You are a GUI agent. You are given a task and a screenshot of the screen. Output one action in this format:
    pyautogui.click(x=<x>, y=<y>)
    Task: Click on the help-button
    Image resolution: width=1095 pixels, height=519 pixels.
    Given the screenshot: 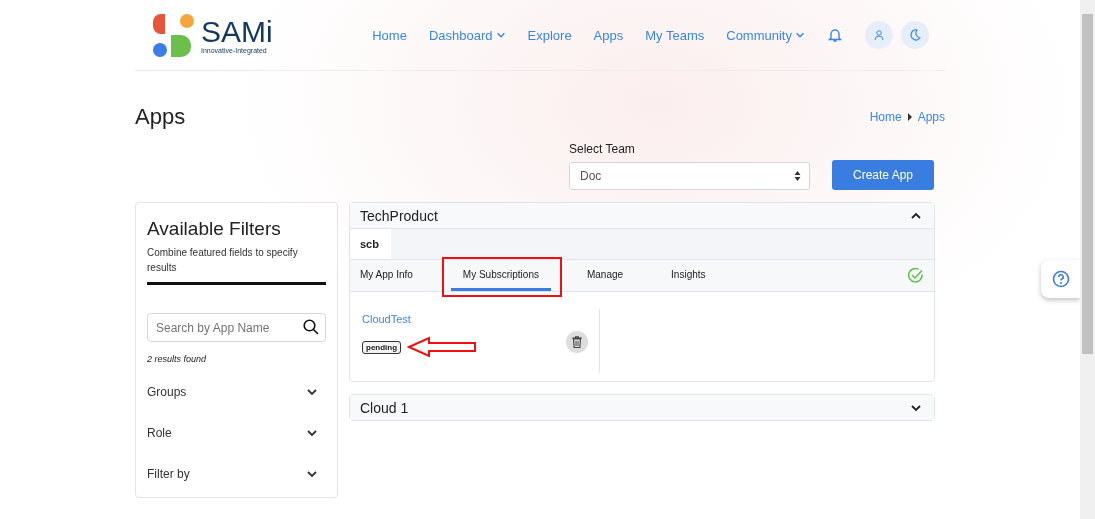 What is the action you would take?
    pyautogui.click(x=1060, y=279)
    